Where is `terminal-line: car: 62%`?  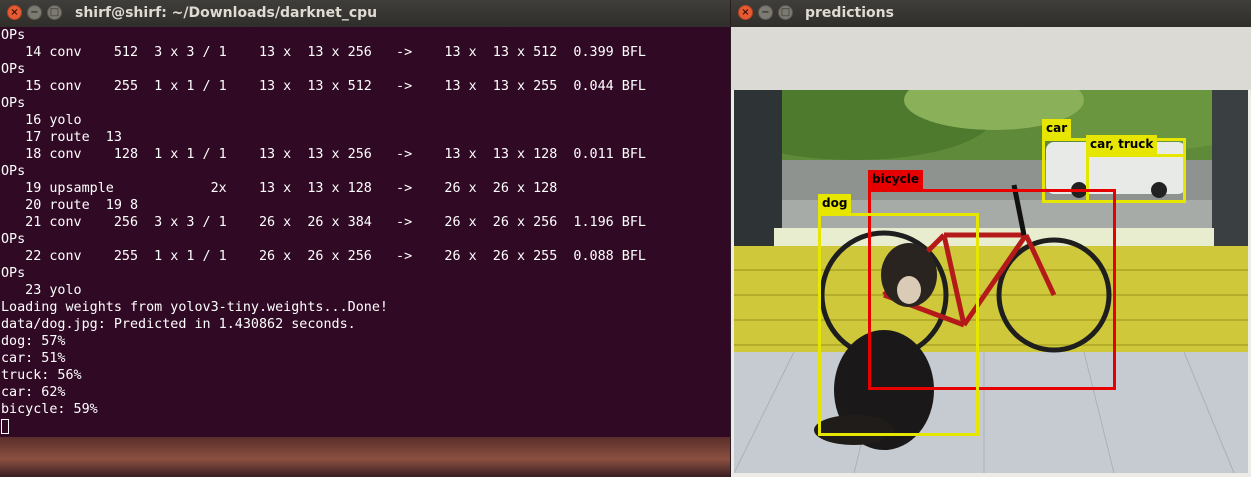
terminal-line: car: 62% is located at coordinates (33, 392).